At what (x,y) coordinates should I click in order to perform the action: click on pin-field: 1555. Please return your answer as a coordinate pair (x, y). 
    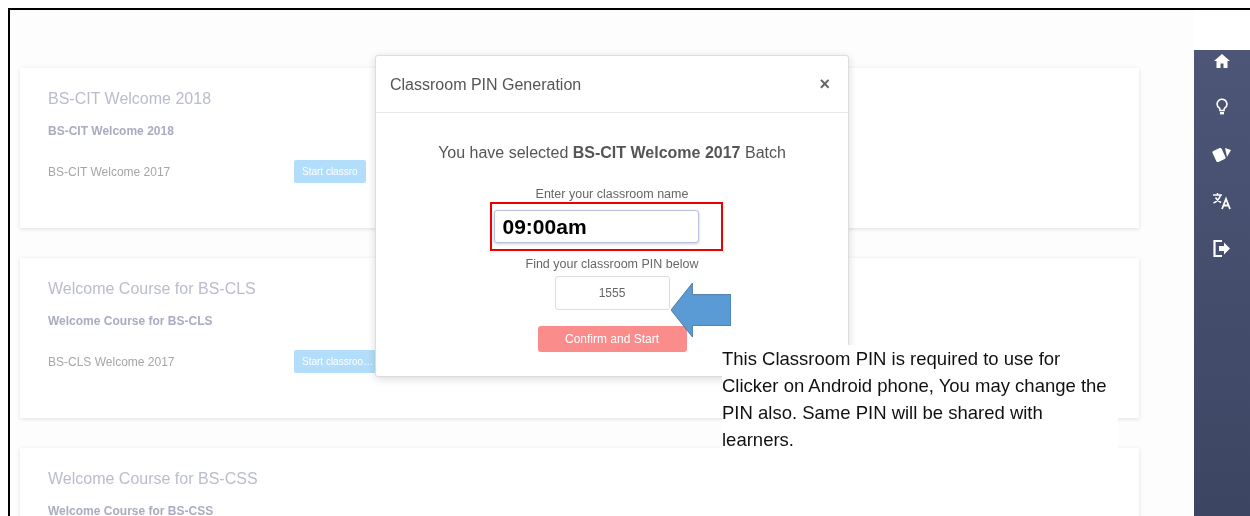
    Looking at the image, I should click on (612, 293).